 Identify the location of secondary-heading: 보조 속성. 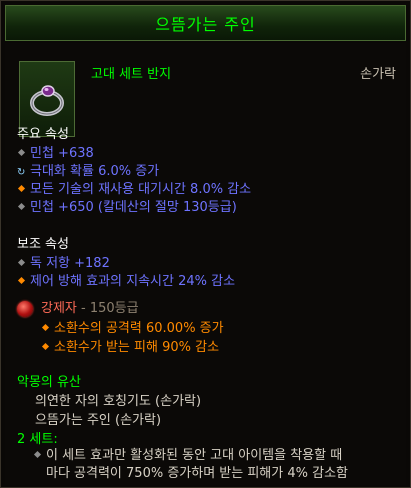
(43, 244).